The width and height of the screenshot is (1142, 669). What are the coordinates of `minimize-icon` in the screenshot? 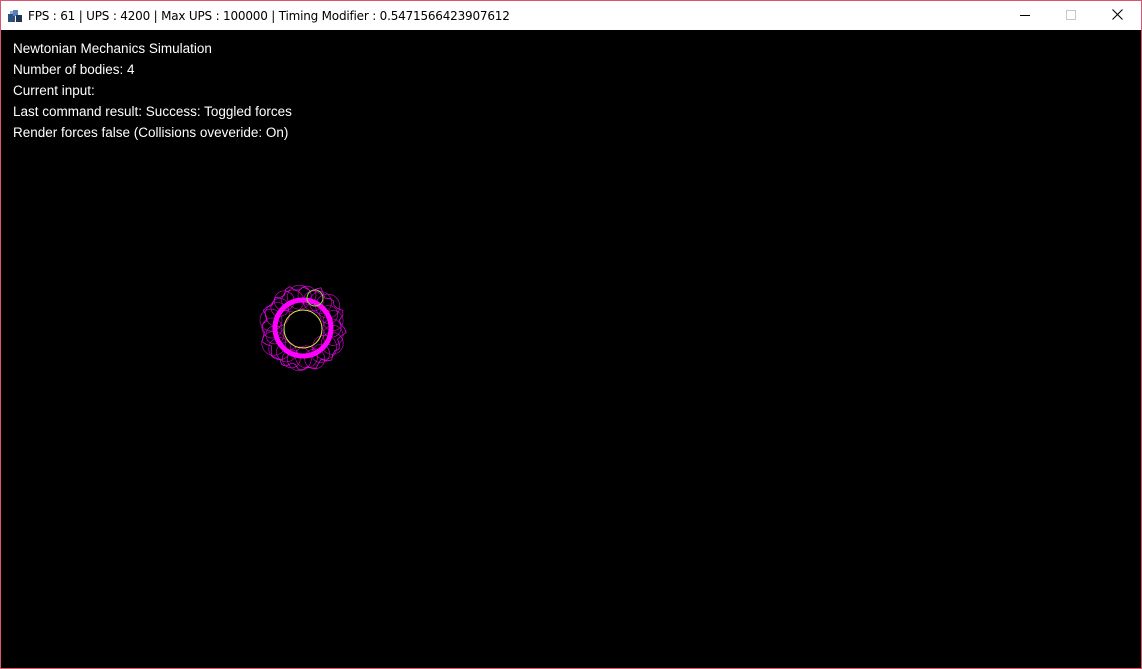 It's located at (1025, 16).